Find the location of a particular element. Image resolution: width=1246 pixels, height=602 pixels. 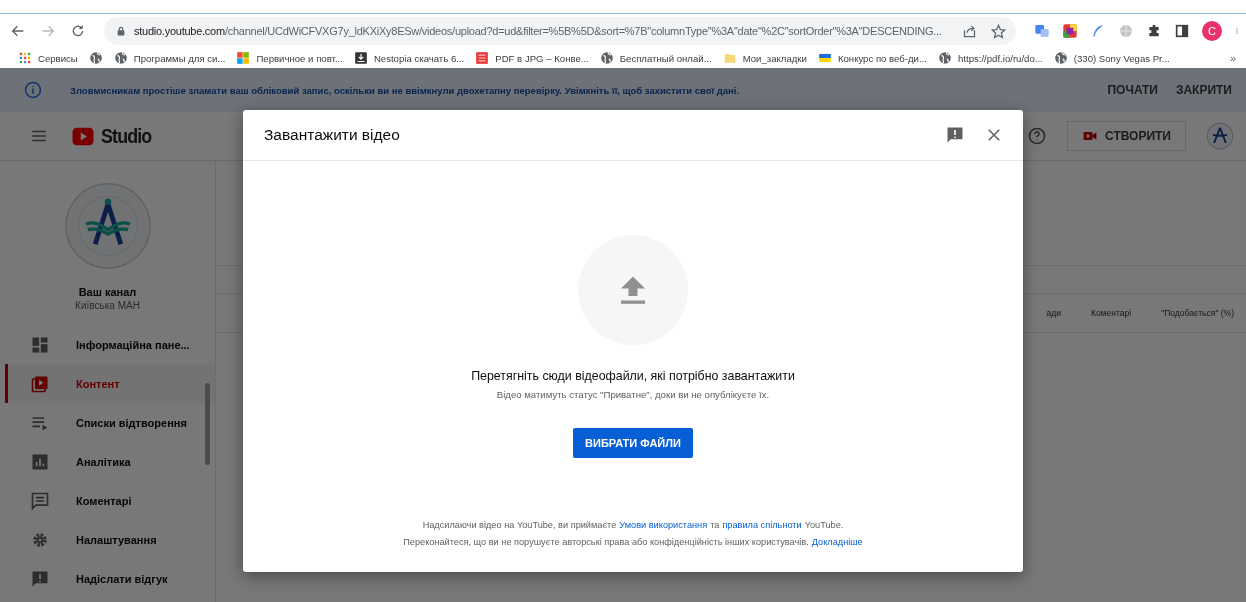

close-icon is located at coordinates (994, 135).